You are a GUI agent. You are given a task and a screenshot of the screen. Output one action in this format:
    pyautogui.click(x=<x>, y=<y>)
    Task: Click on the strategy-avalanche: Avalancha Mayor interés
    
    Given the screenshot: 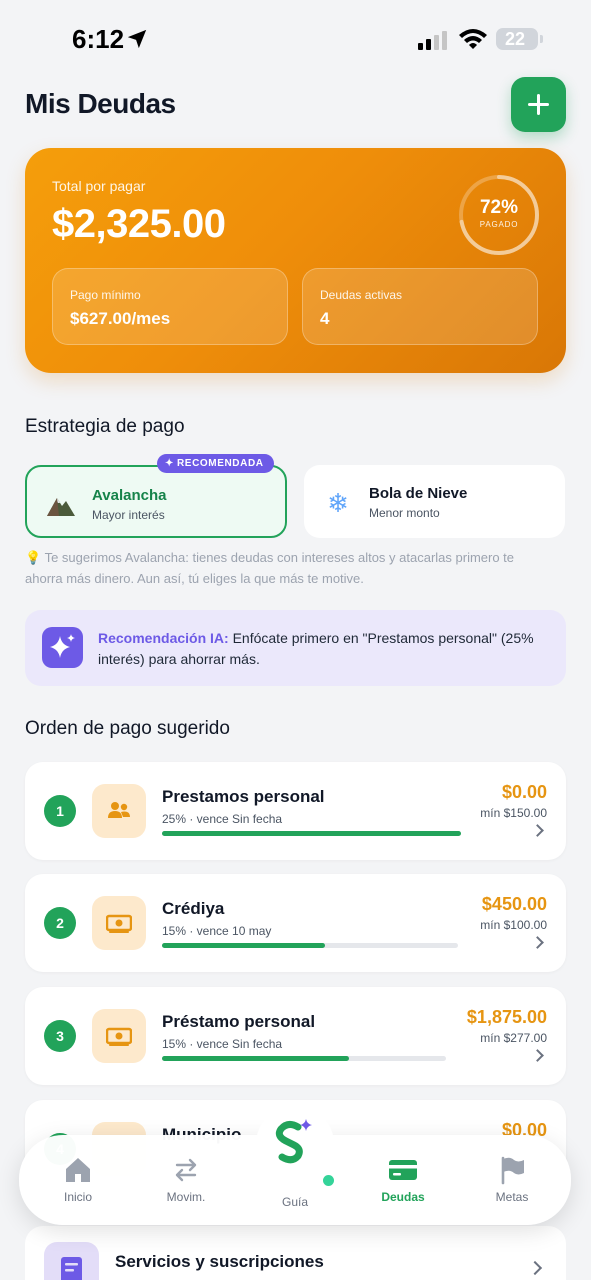 What is the action you would take?
    pyautogui.click(x=156, y=501)
    